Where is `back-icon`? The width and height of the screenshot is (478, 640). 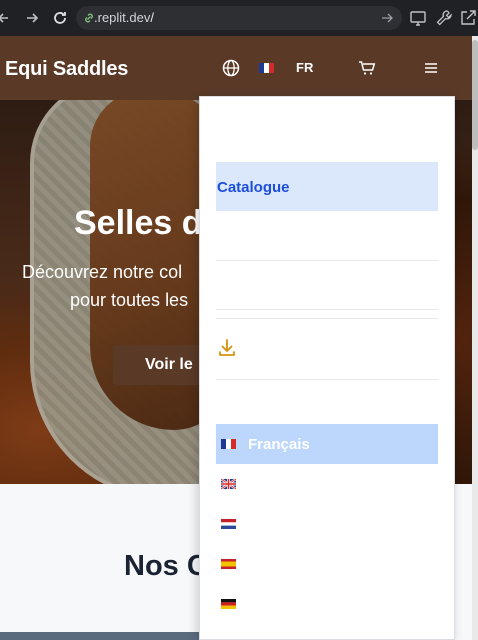 back-icon is located at coordinates (7, 18).